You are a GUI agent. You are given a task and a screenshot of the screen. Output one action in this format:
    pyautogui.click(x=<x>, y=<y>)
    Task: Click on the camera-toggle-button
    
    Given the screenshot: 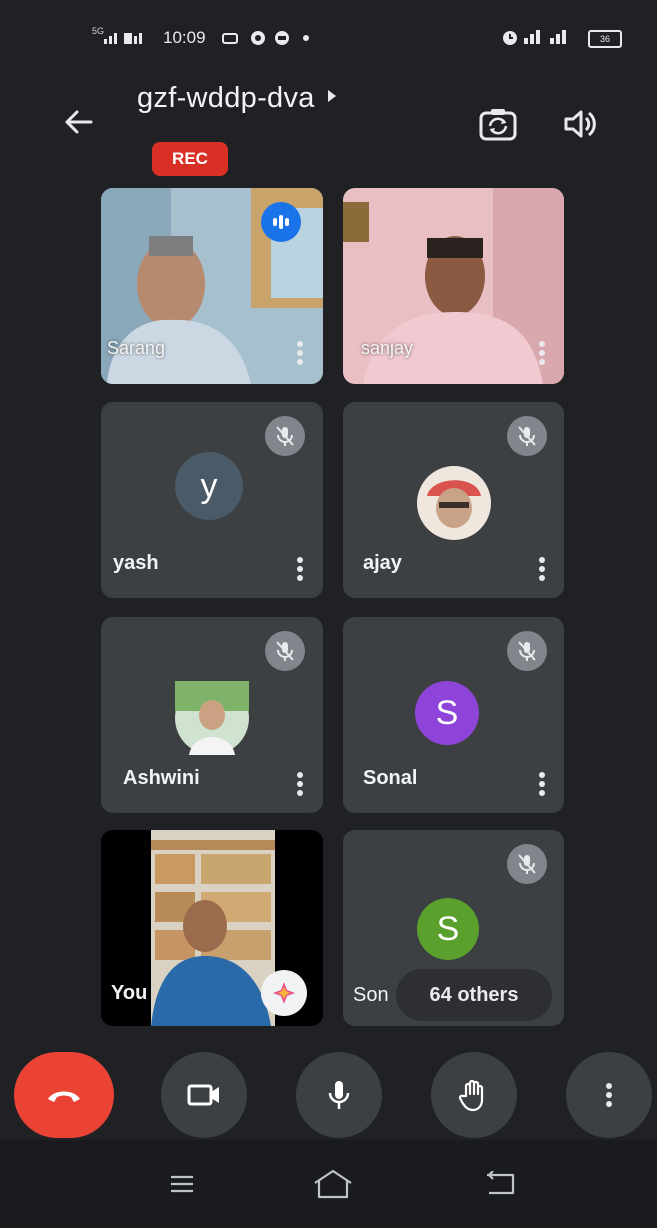 What is the action you would take?
    pyautogui.click(x=204, y=1095)
    